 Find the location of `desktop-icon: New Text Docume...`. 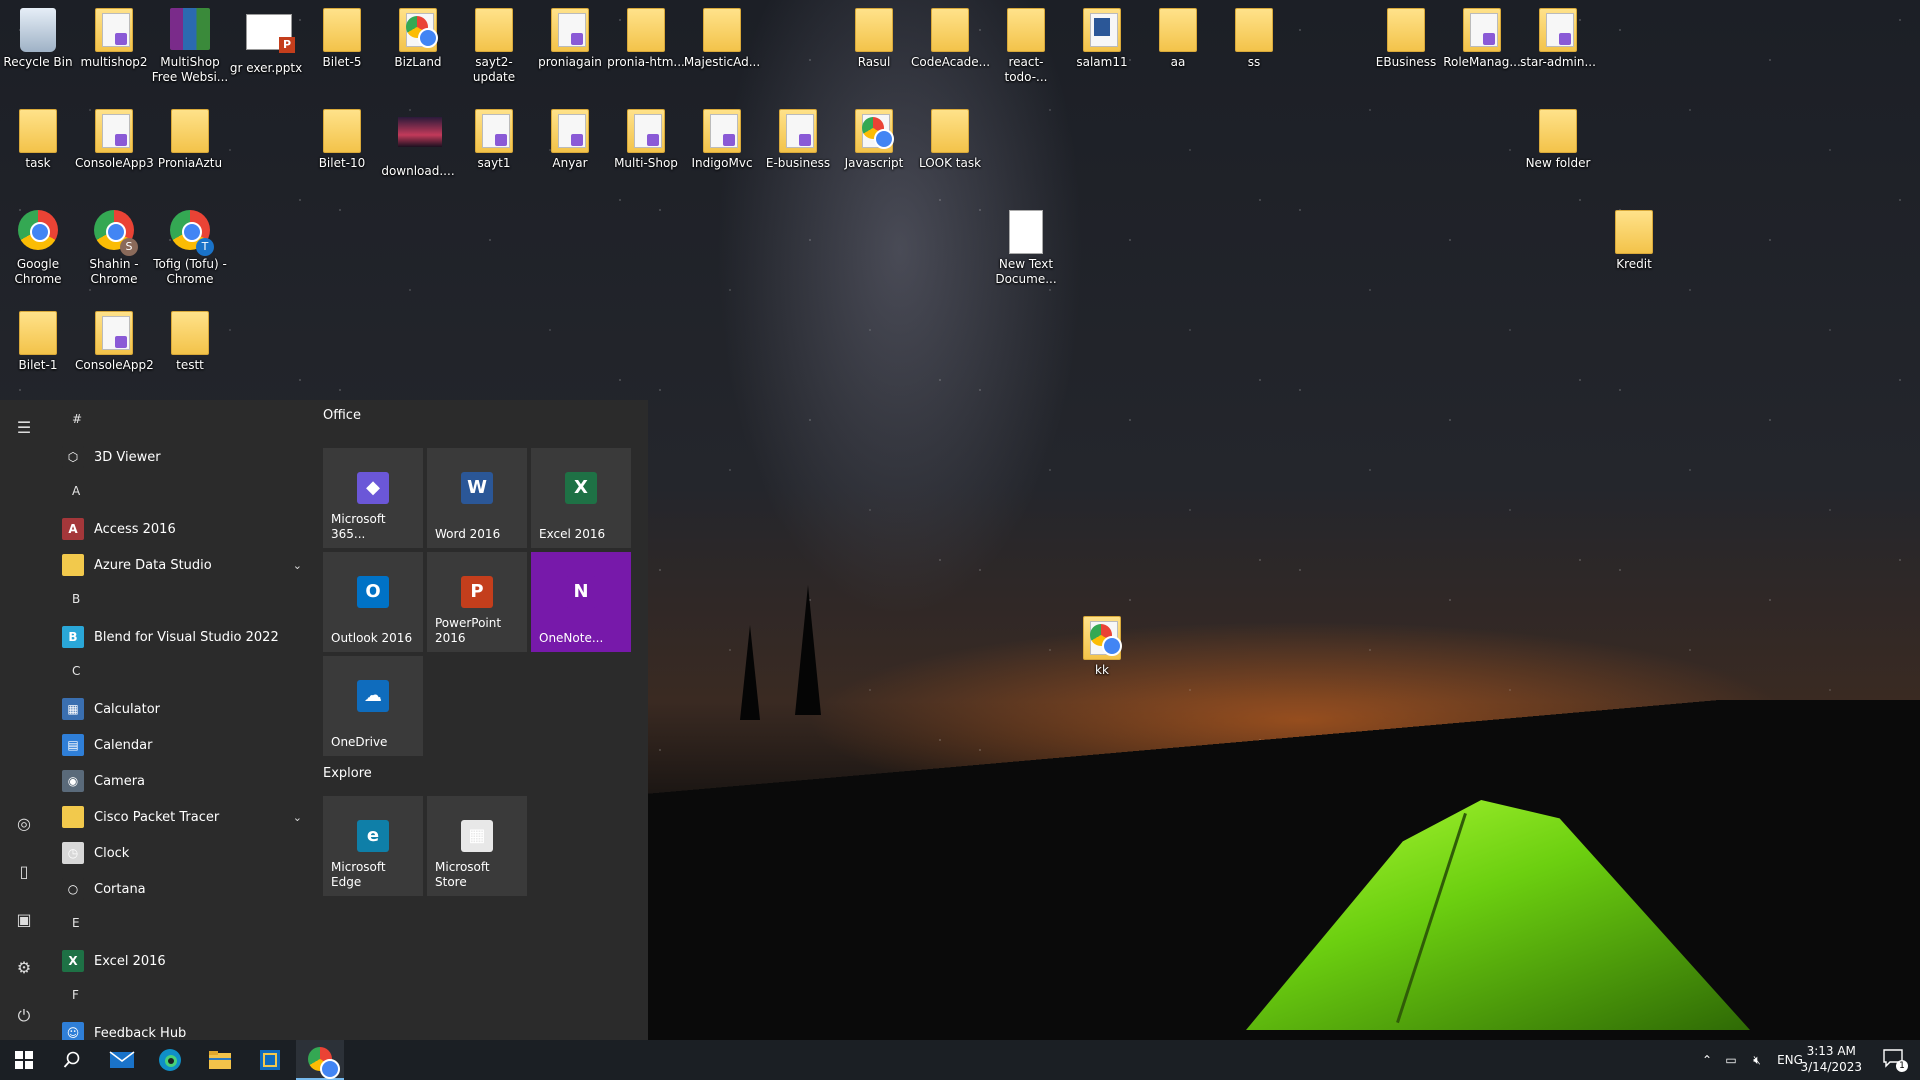

desktop-icon: New Text Docume... is located at coordinates (1026, 245).